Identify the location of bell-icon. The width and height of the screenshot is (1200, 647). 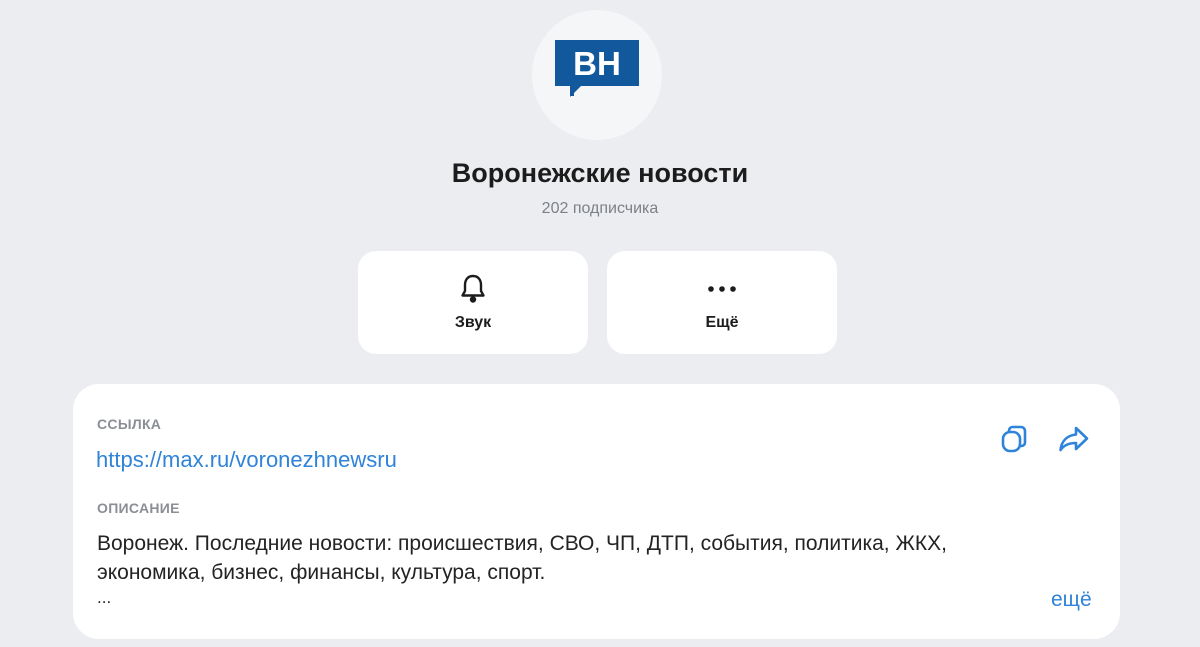
(473, 289).